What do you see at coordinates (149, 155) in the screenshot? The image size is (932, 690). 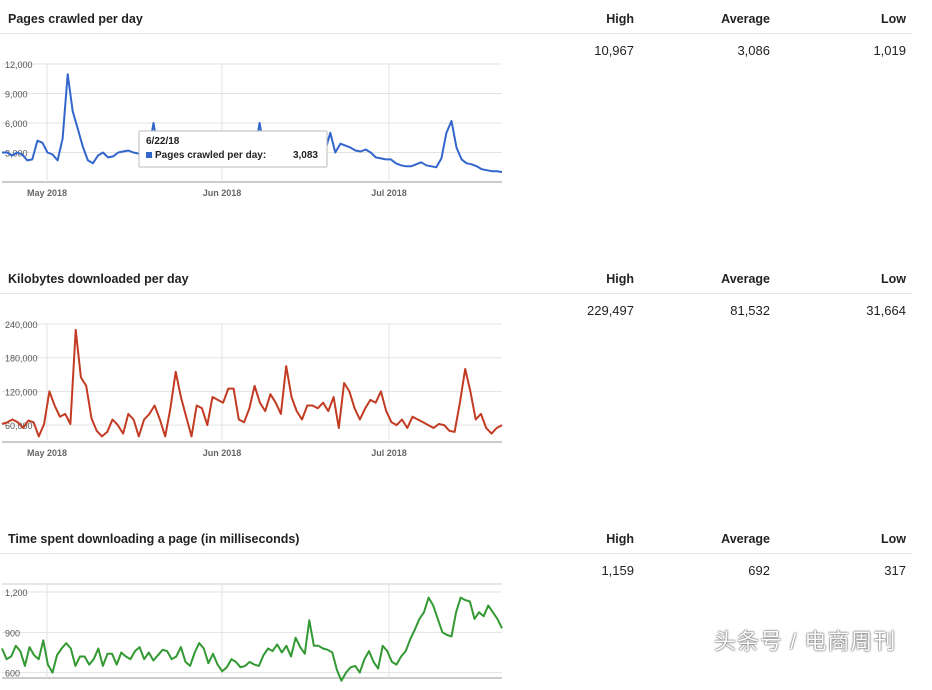 I see `tooltip-series-swatch` at bounding box center [149, 155].